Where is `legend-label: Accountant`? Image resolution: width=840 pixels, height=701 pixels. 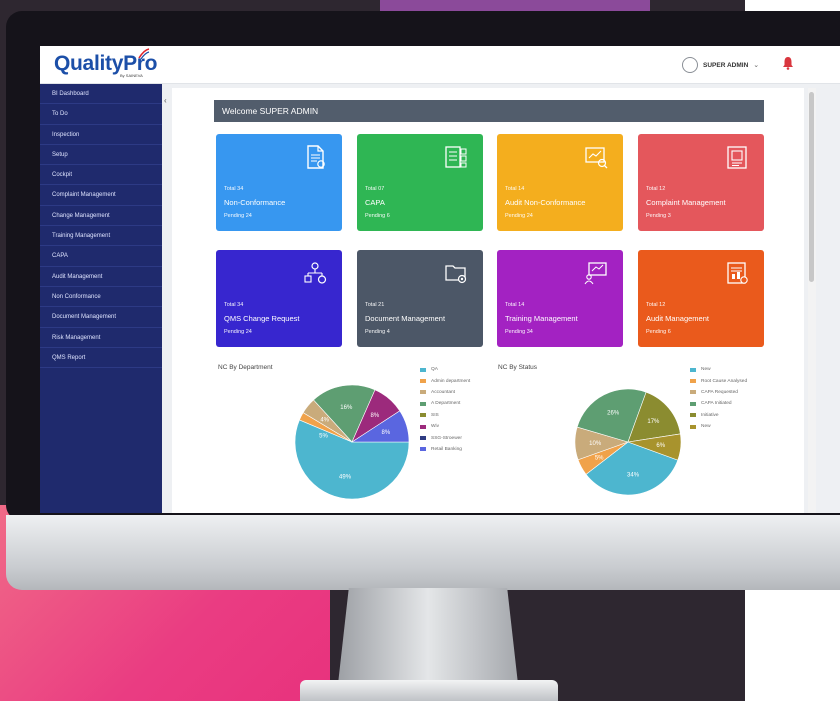
legend-label: Accountant is located at coordinates (443, 392).